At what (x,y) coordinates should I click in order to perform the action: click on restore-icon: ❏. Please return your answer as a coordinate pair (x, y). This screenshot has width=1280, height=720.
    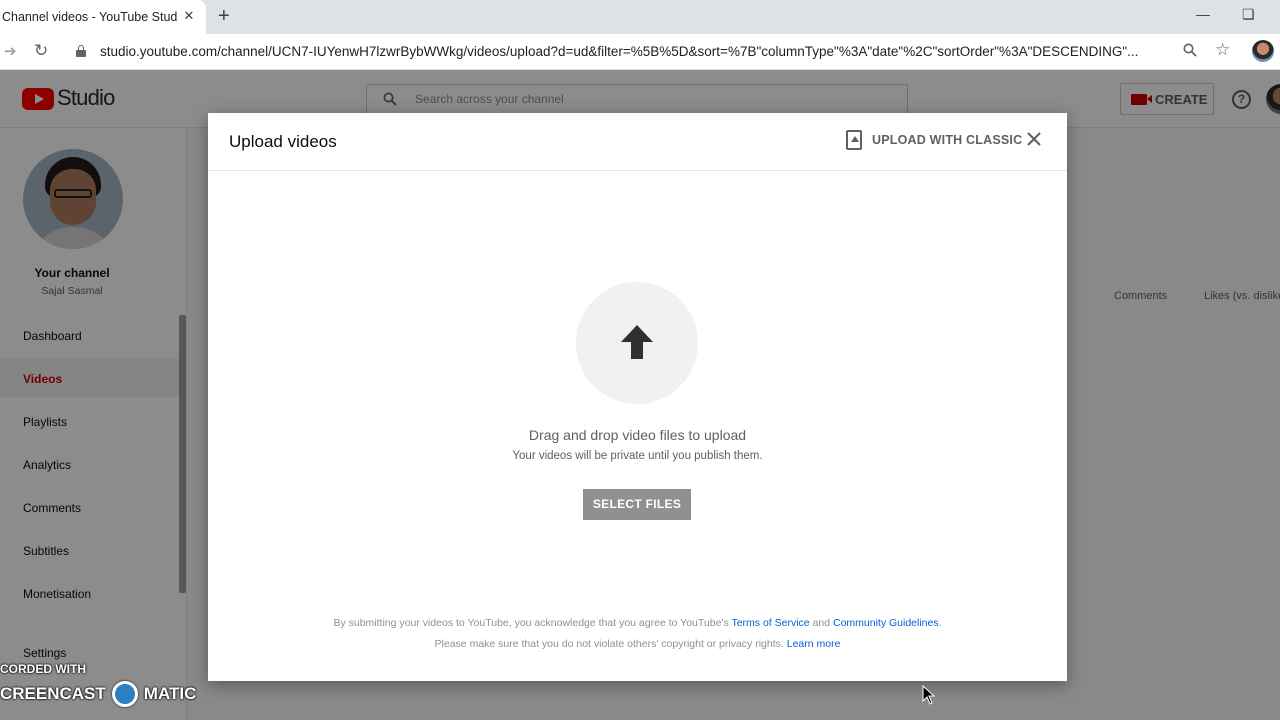
    Looking at the image, I should click on (1248, 14).